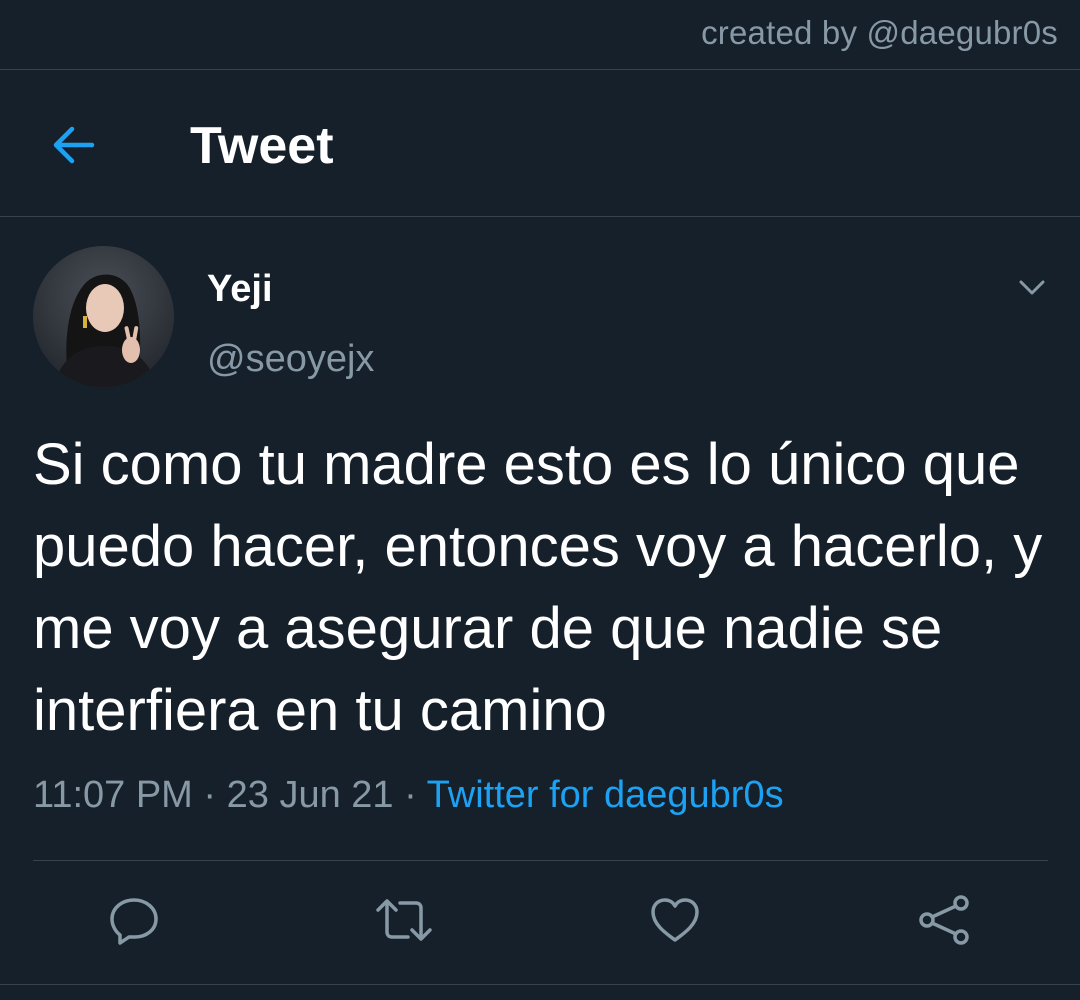 The width and height of the screenshot is (1080, 1000). I want to click on share-button, so click(944, 920).